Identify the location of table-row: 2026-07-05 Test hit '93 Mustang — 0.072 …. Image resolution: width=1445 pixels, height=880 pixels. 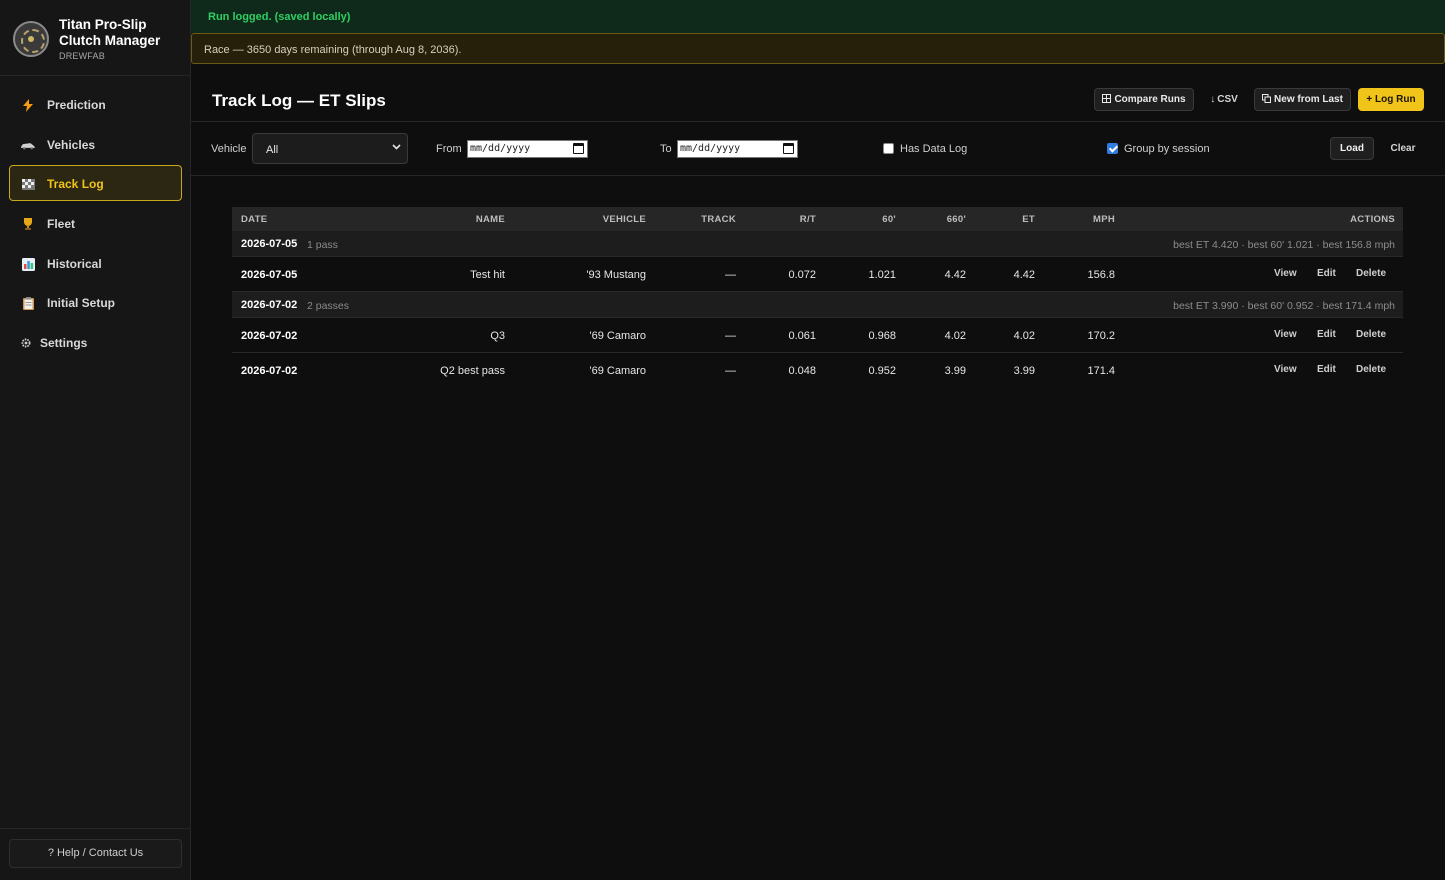
(817, 274).